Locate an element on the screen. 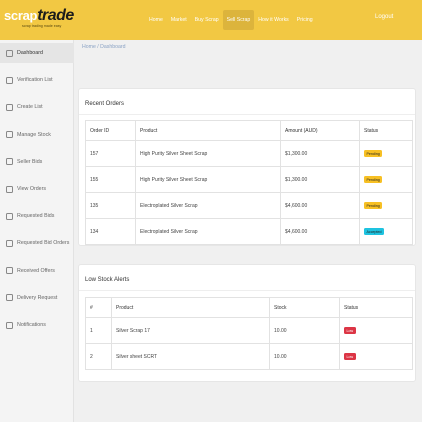  nav-sell-scrap: Sell Scrap is located at coordinates (238, 20).